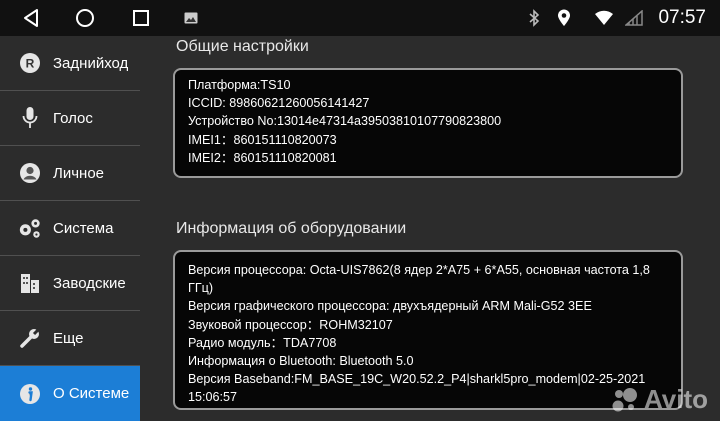 Image resolution: width=720 pixels, height=421 pixels. I want to click on bluetooth-icon, so click(534, 18).